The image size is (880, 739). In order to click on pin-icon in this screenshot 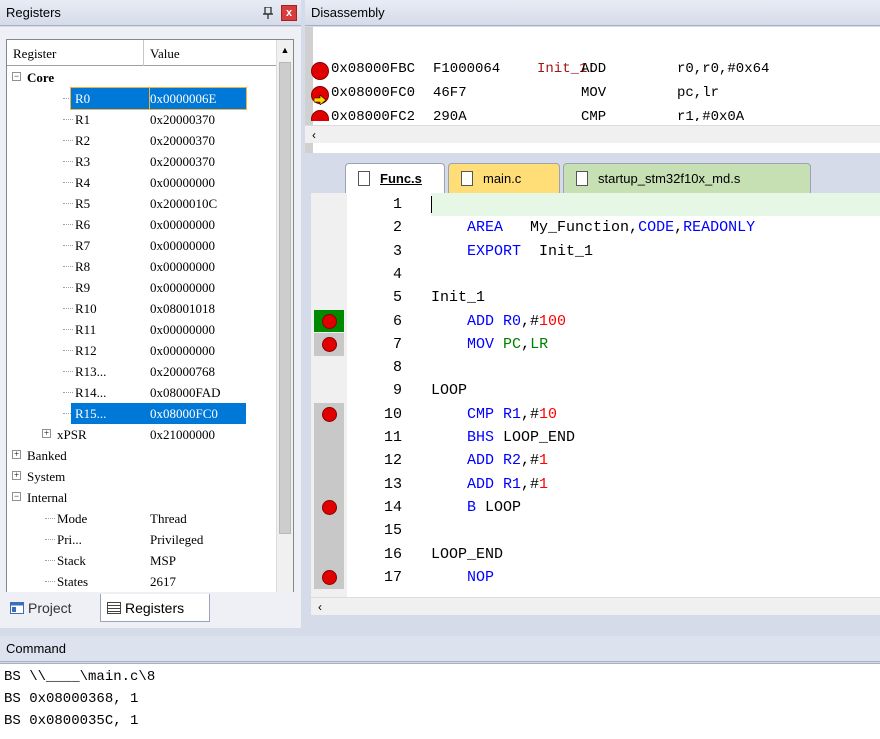, I will do `click(268, 13)`.